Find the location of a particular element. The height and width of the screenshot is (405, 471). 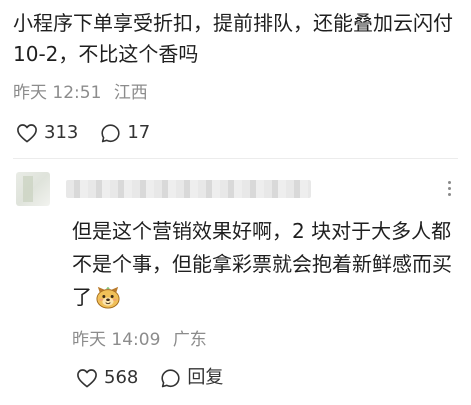

main-like-button: 313 is located at coordinates (47, 133).